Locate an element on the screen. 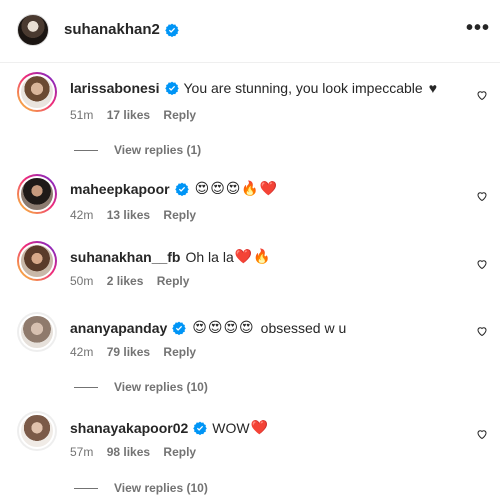  view-replies-button: View replies (1) is located at coordinates (137, 150).